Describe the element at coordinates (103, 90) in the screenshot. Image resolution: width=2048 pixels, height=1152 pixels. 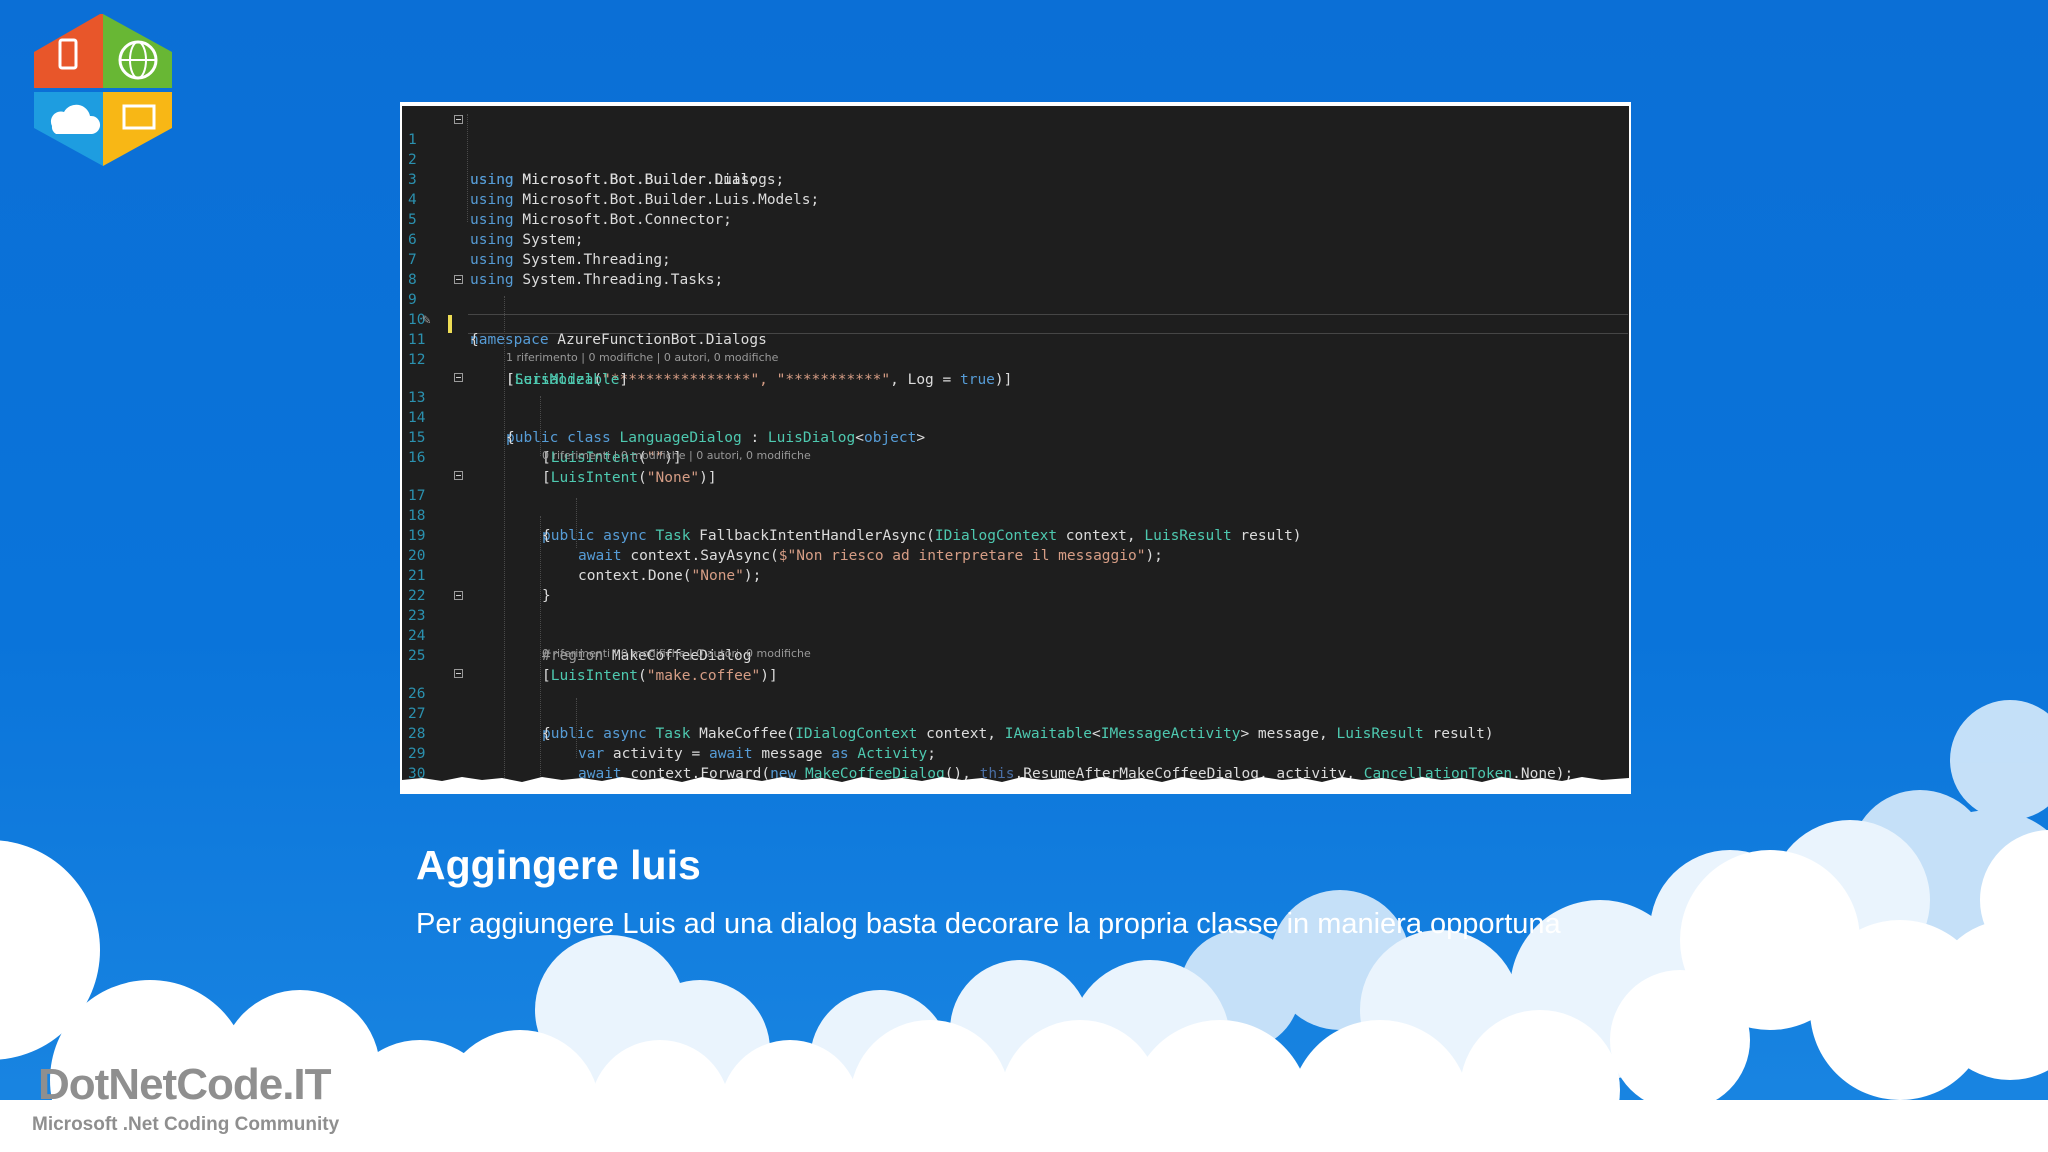
I see `dotnetcode-logo` at that location.